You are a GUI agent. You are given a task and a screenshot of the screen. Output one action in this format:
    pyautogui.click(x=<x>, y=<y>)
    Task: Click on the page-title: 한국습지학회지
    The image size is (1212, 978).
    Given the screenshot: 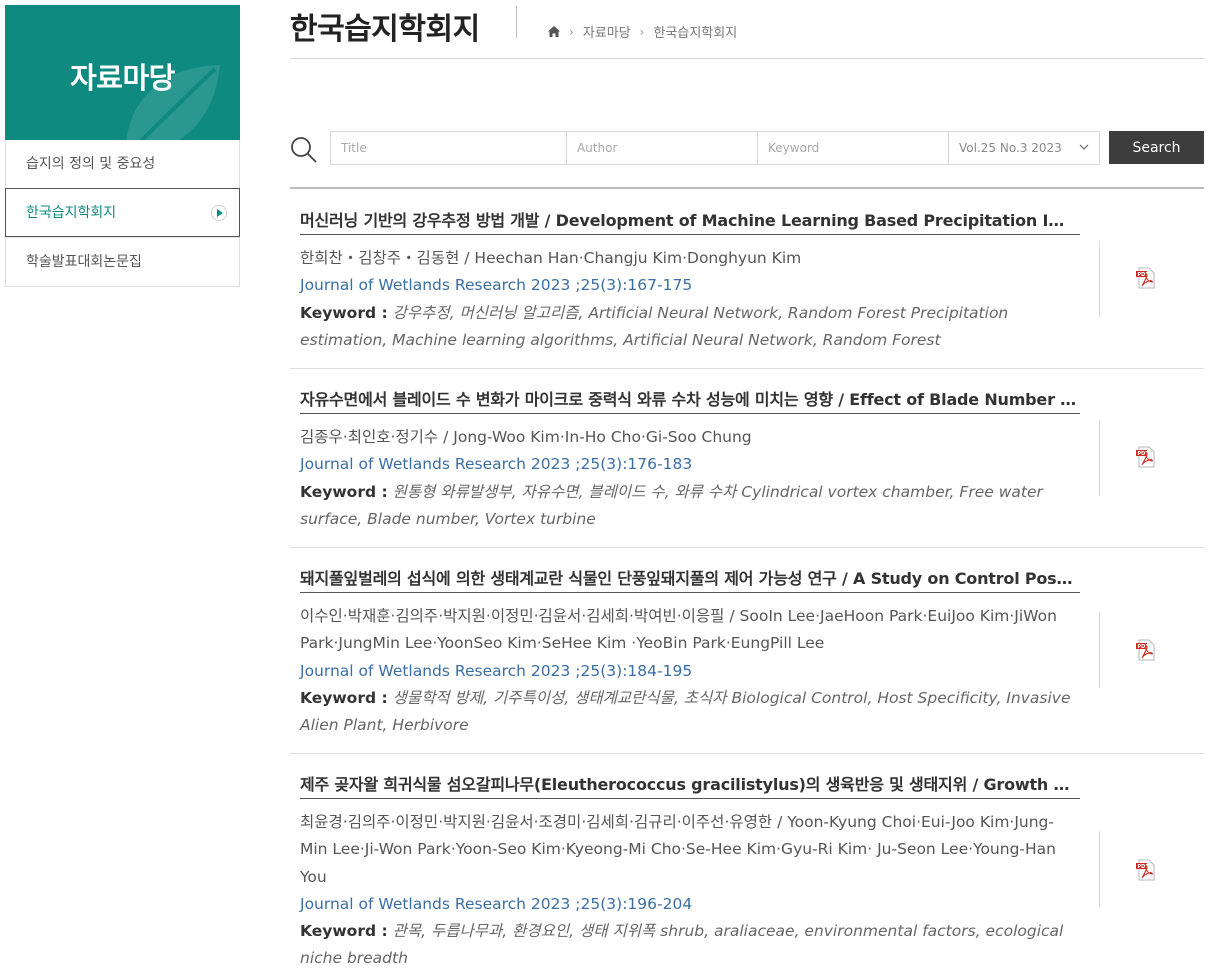 What is the action you would take?
    pyautogui.click(x=385, y=29)
    